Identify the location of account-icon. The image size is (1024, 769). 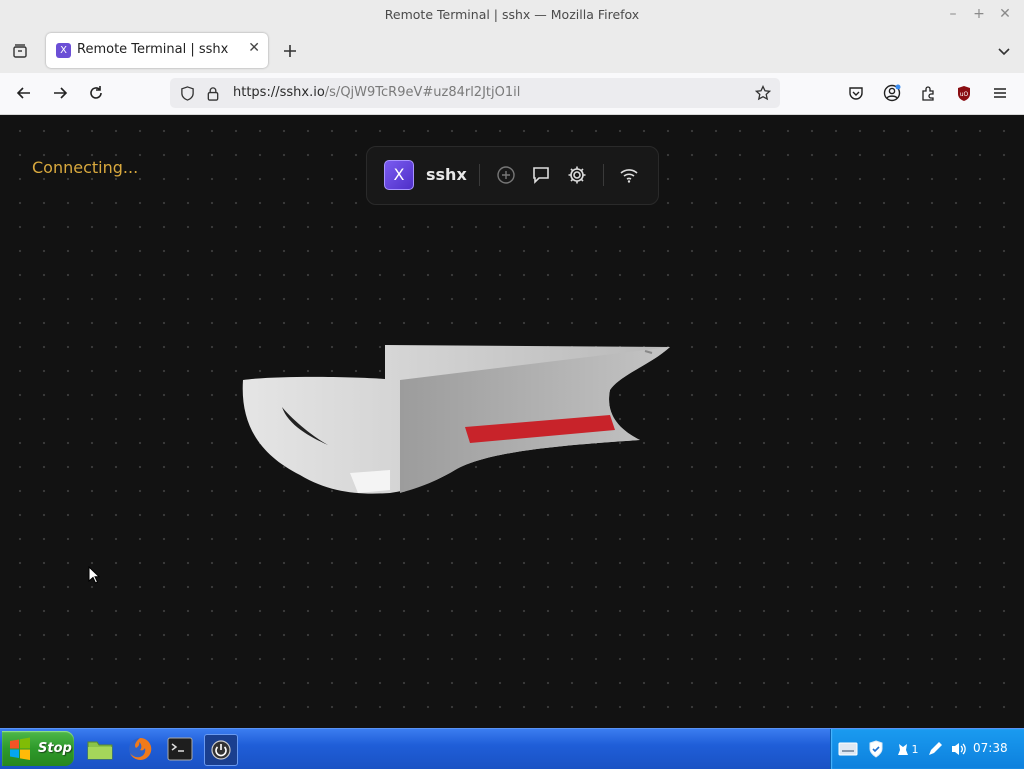
(892, 93).